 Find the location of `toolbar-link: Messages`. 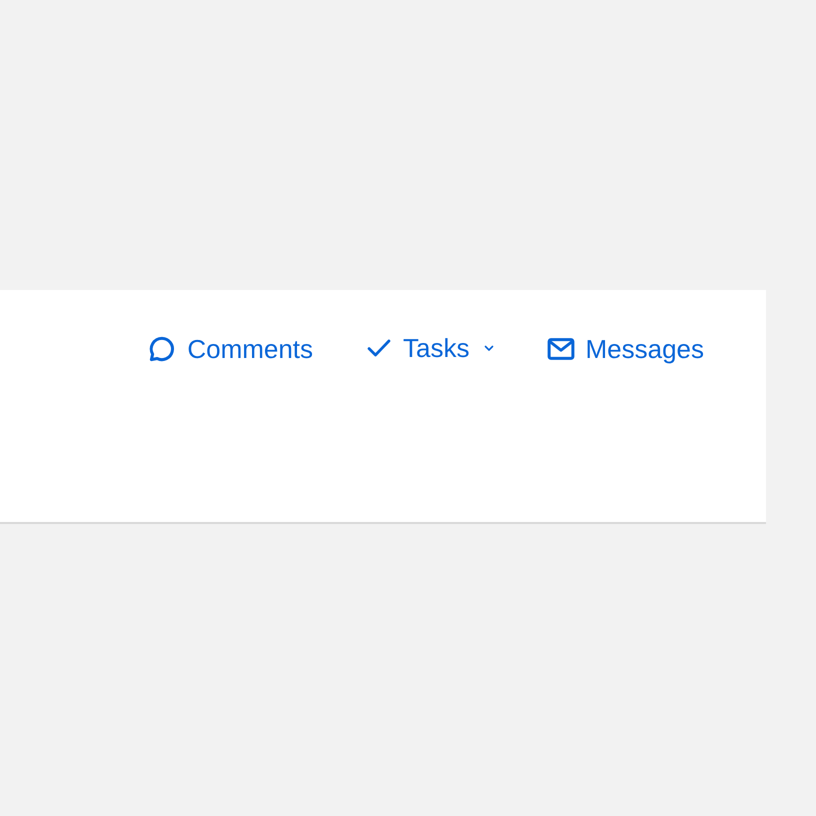

toolbar-link: Messages is located at coordinates (625, 349).